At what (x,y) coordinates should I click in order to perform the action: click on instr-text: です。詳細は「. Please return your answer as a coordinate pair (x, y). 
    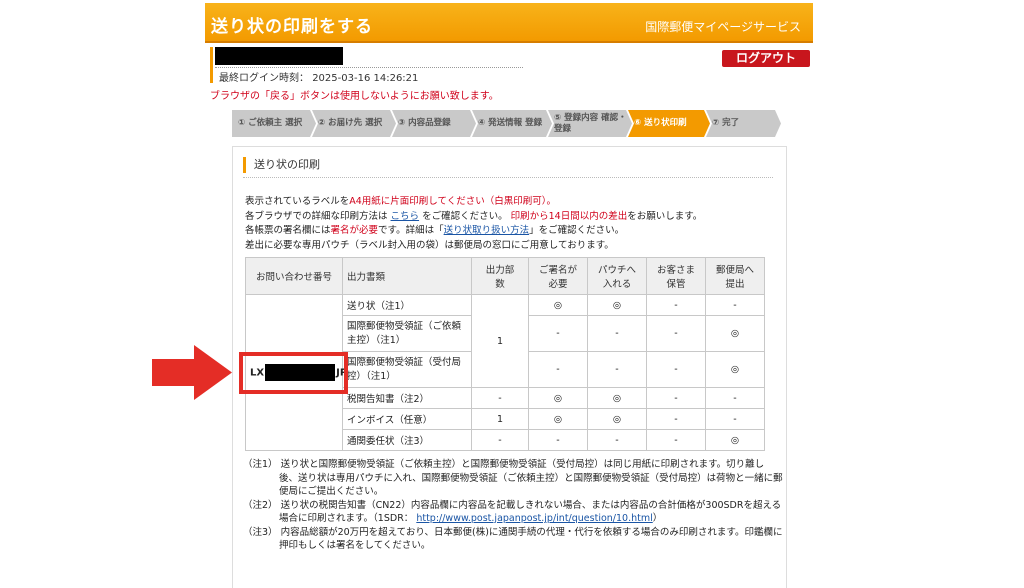
    Looking at the image, I should click on (411, 230).